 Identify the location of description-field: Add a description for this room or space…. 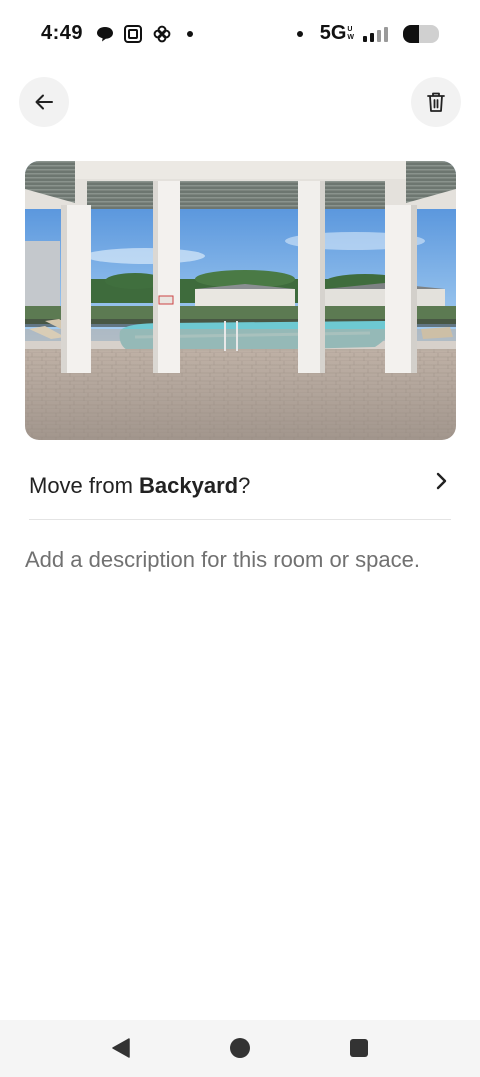
(245, 560).